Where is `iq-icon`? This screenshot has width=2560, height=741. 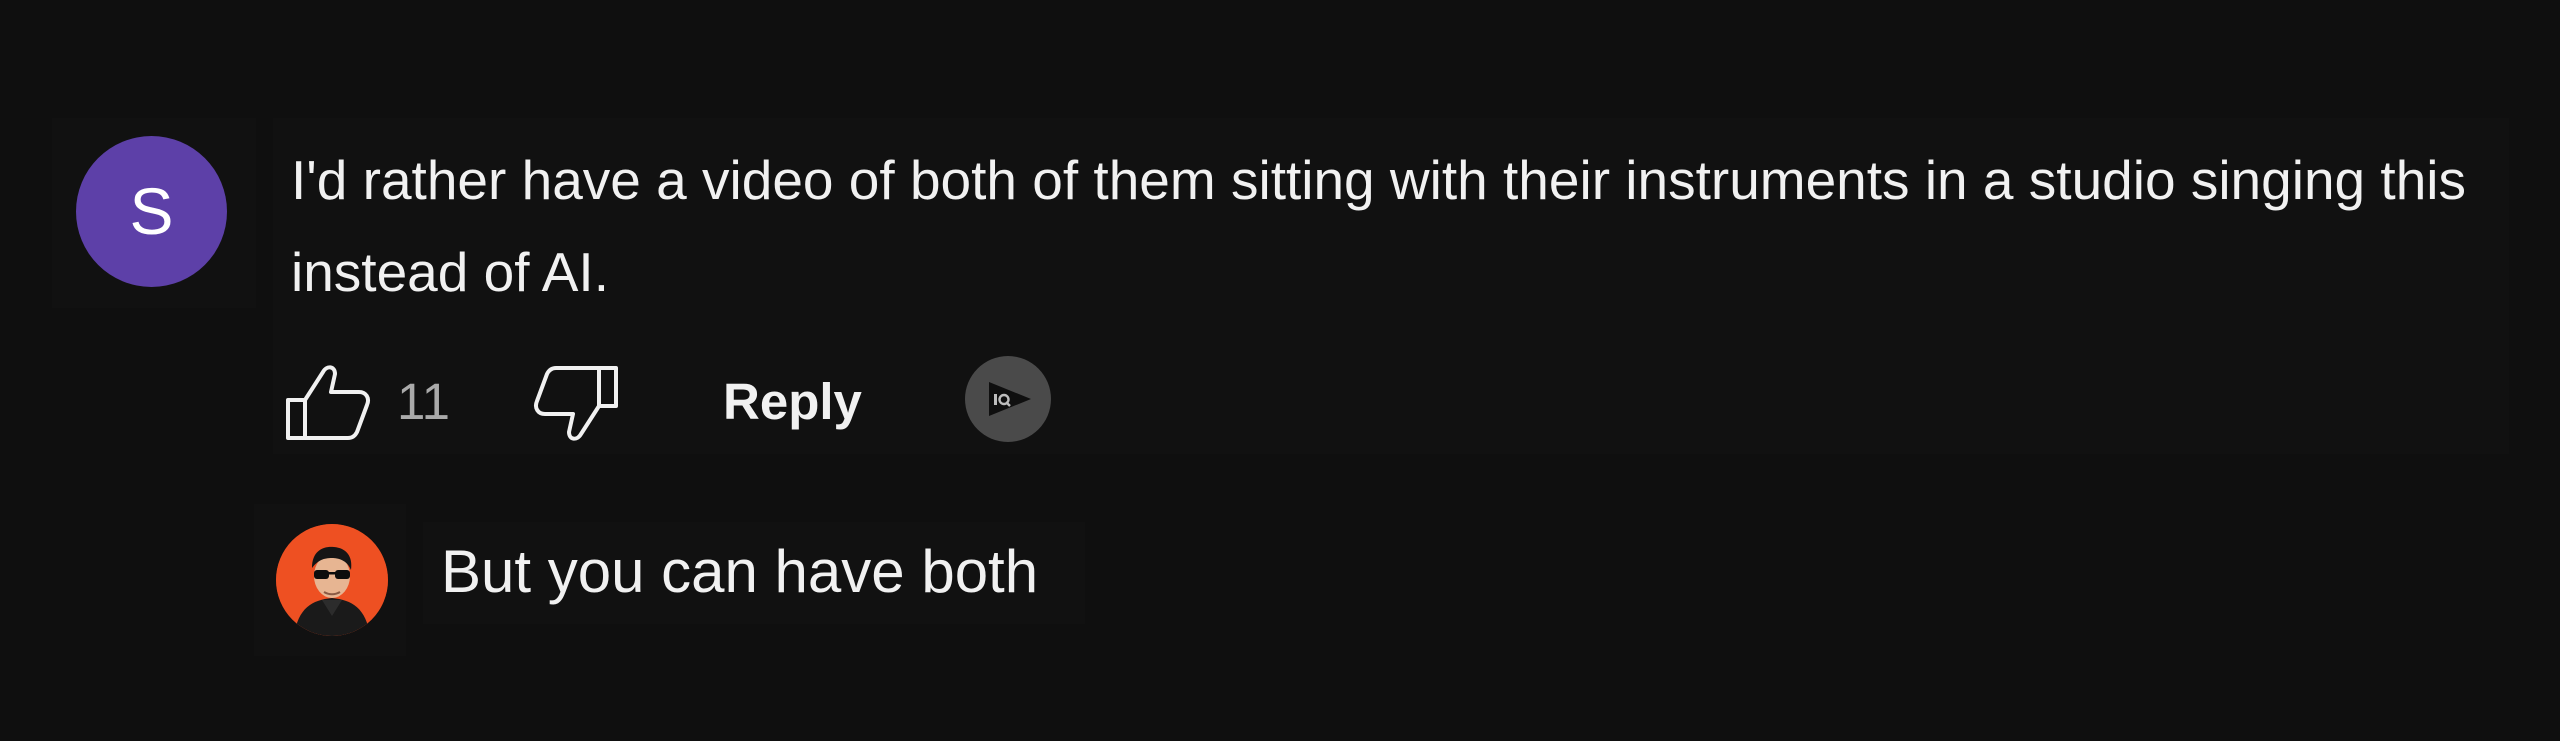
iq-icon is located at coordinates (1010, 399).